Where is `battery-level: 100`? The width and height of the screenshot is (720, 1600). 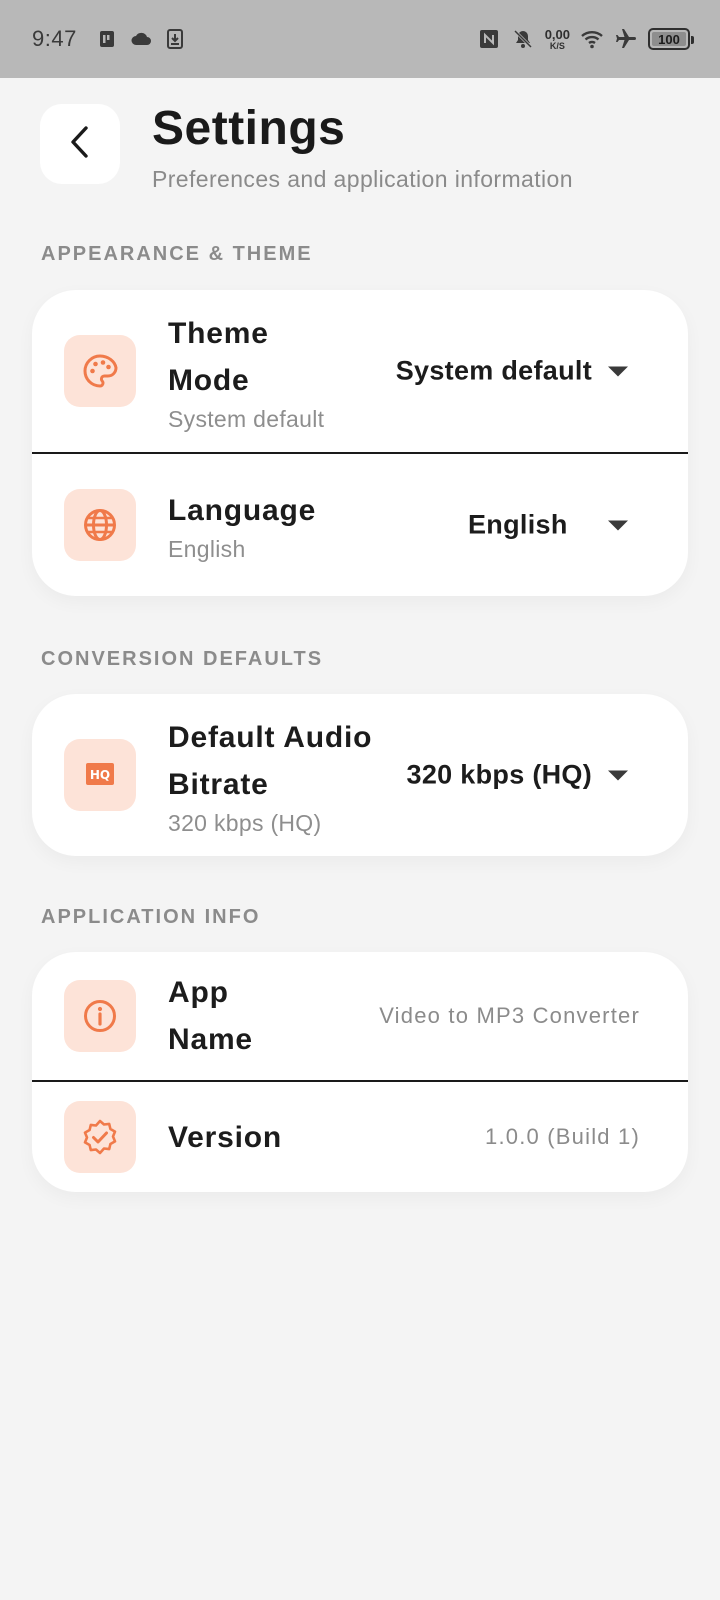
battery-level: 100 is located at coordinates (669, 39).